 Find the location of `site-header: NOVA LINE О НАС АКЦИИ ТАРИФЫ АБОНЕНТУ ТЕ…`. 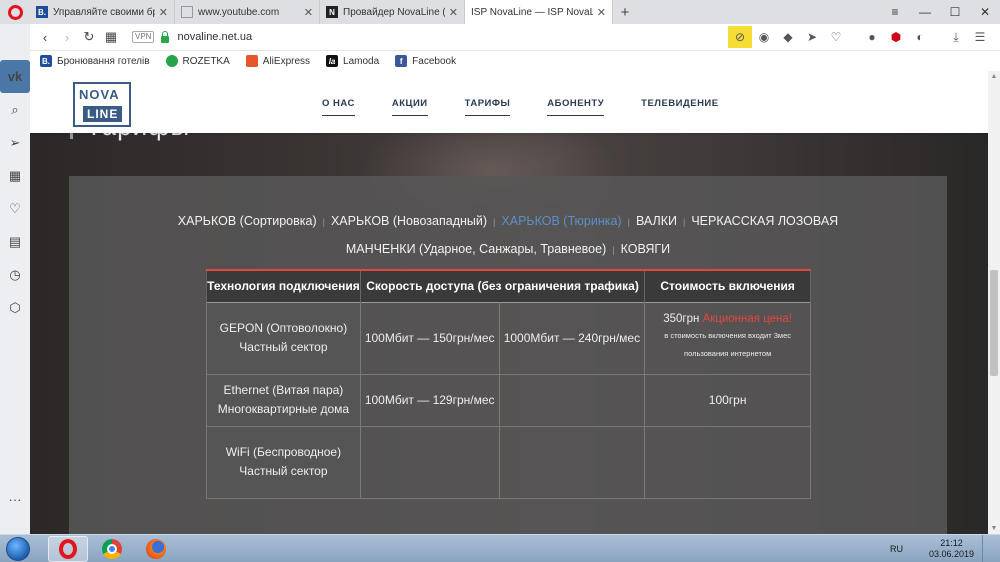

site-header: NOVA LINE О НАС АКЦИИ ТАРИФЫ АБОНЕНТУ ТЕ… is located at coordinates (509, 102).